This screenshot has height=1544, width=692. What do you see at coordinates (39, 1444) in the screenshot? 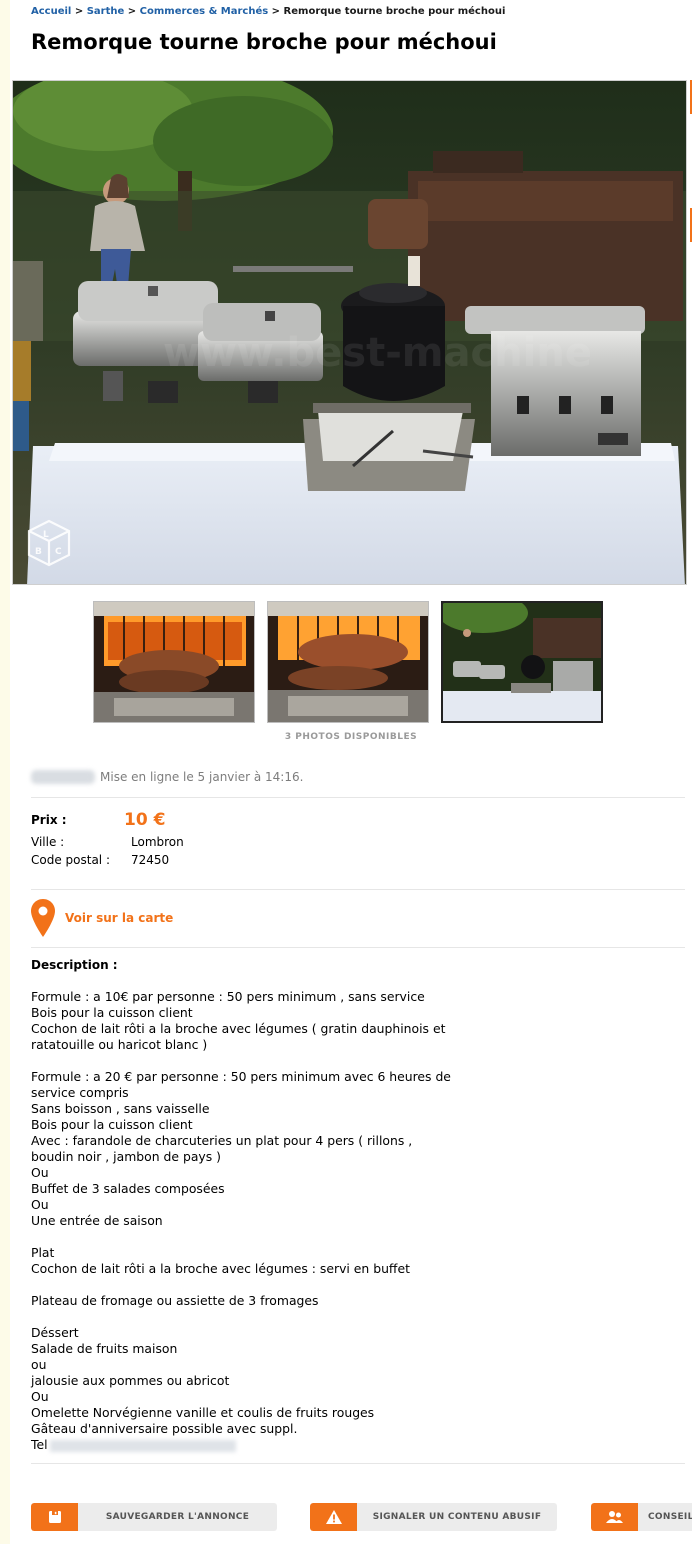
I see `phone-prefix: Tel` at bounding box center [39, 1444].